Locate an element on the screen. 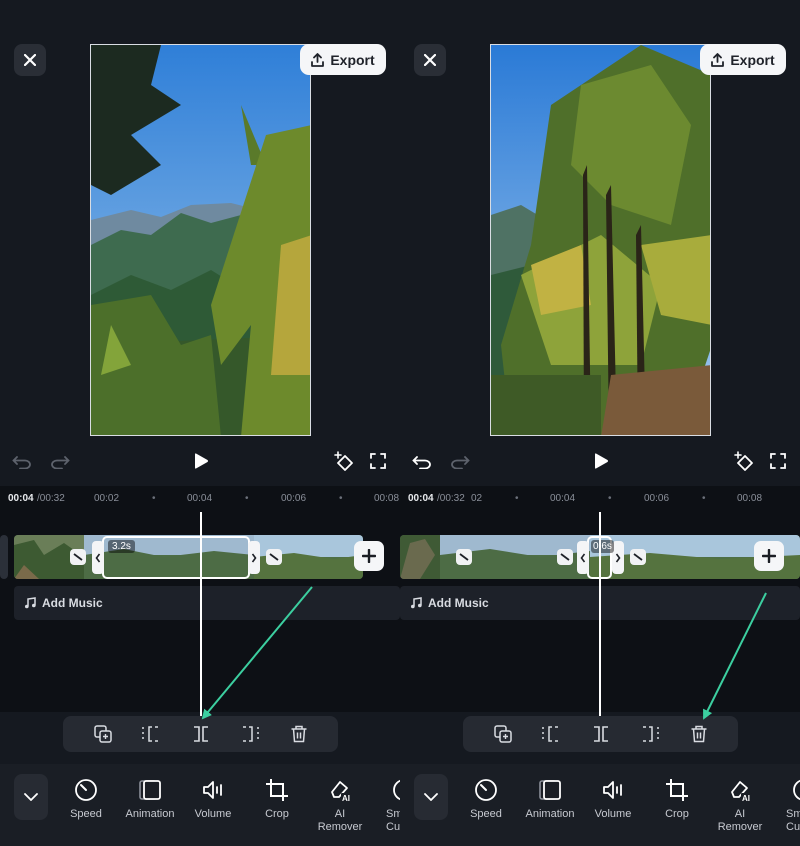  trash-icon is located at coordinates (299, 734).